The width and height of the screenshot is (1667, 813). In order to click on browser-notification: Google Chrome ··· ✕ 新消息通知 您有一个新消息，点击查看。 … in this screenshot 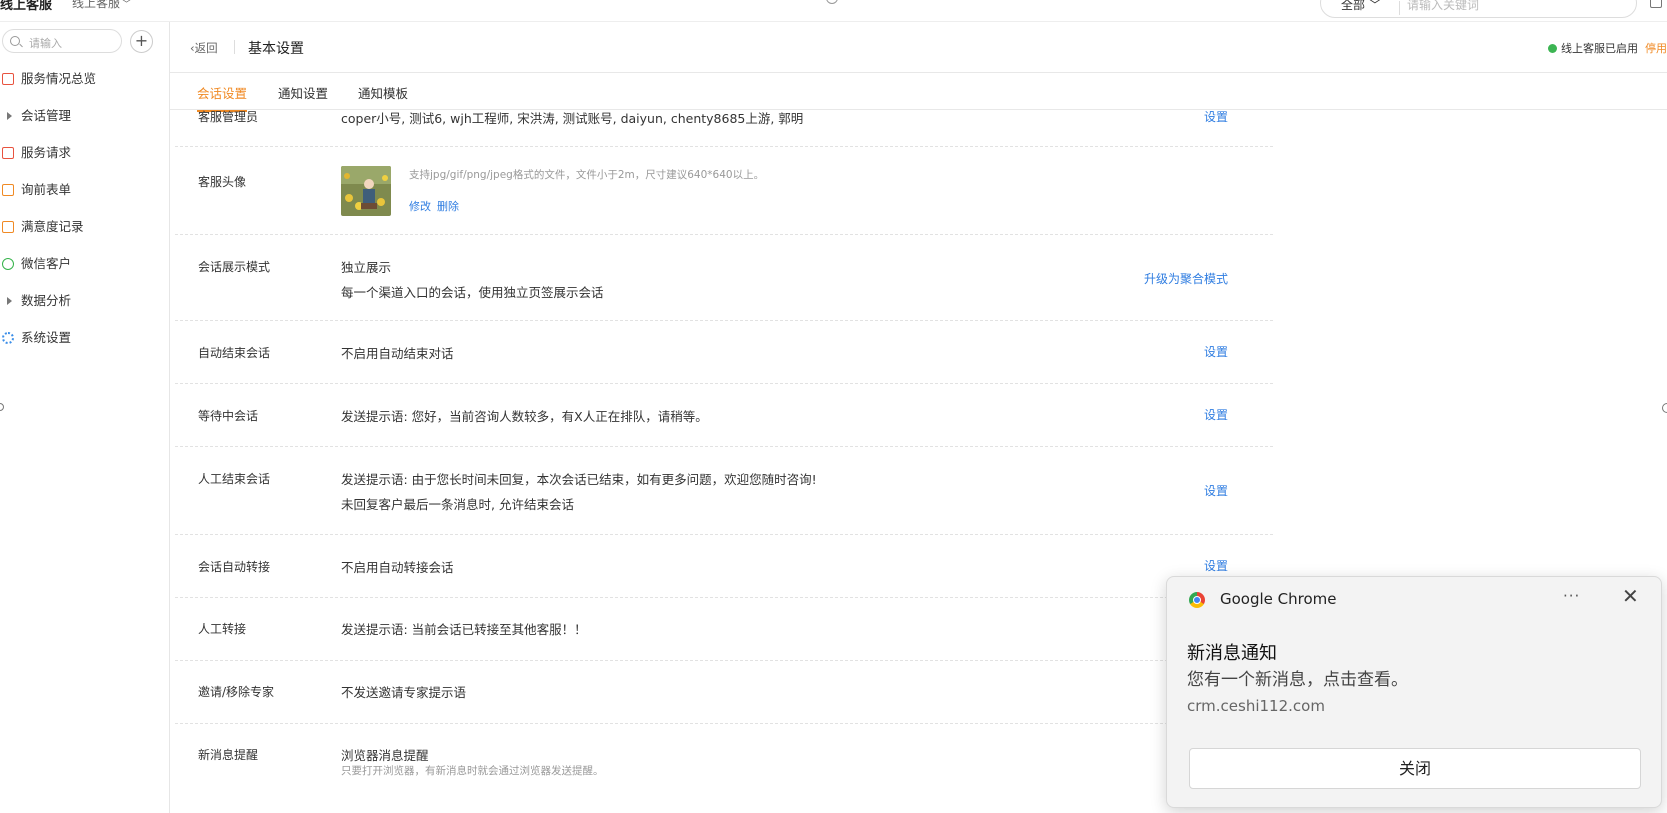, I will do `click(1414, 692)`.